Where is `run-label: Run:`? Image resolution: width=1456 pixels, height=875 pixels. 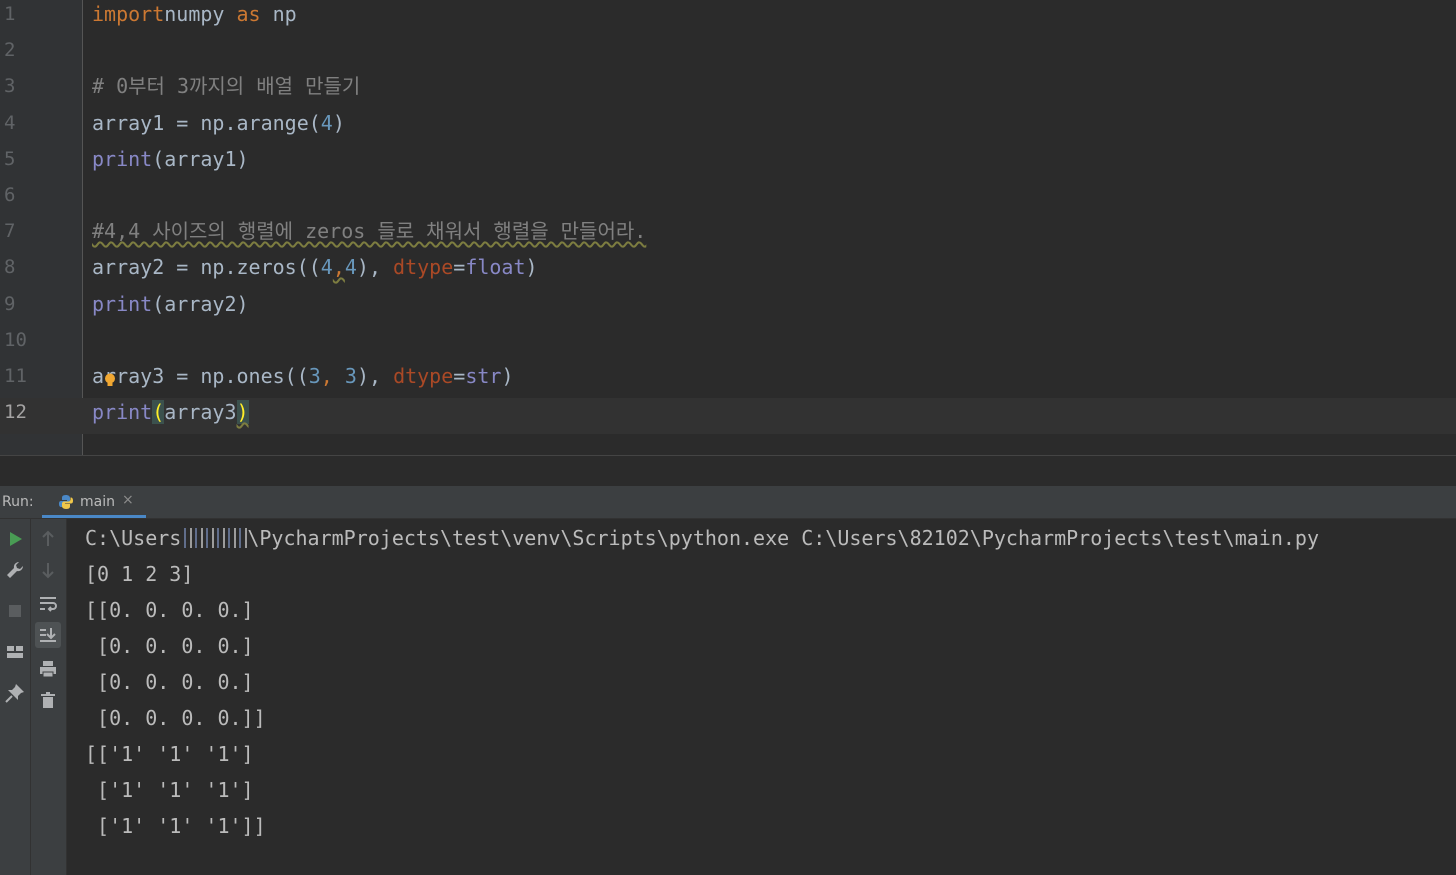 run-label: Run: is located at coordinates (18, 502).